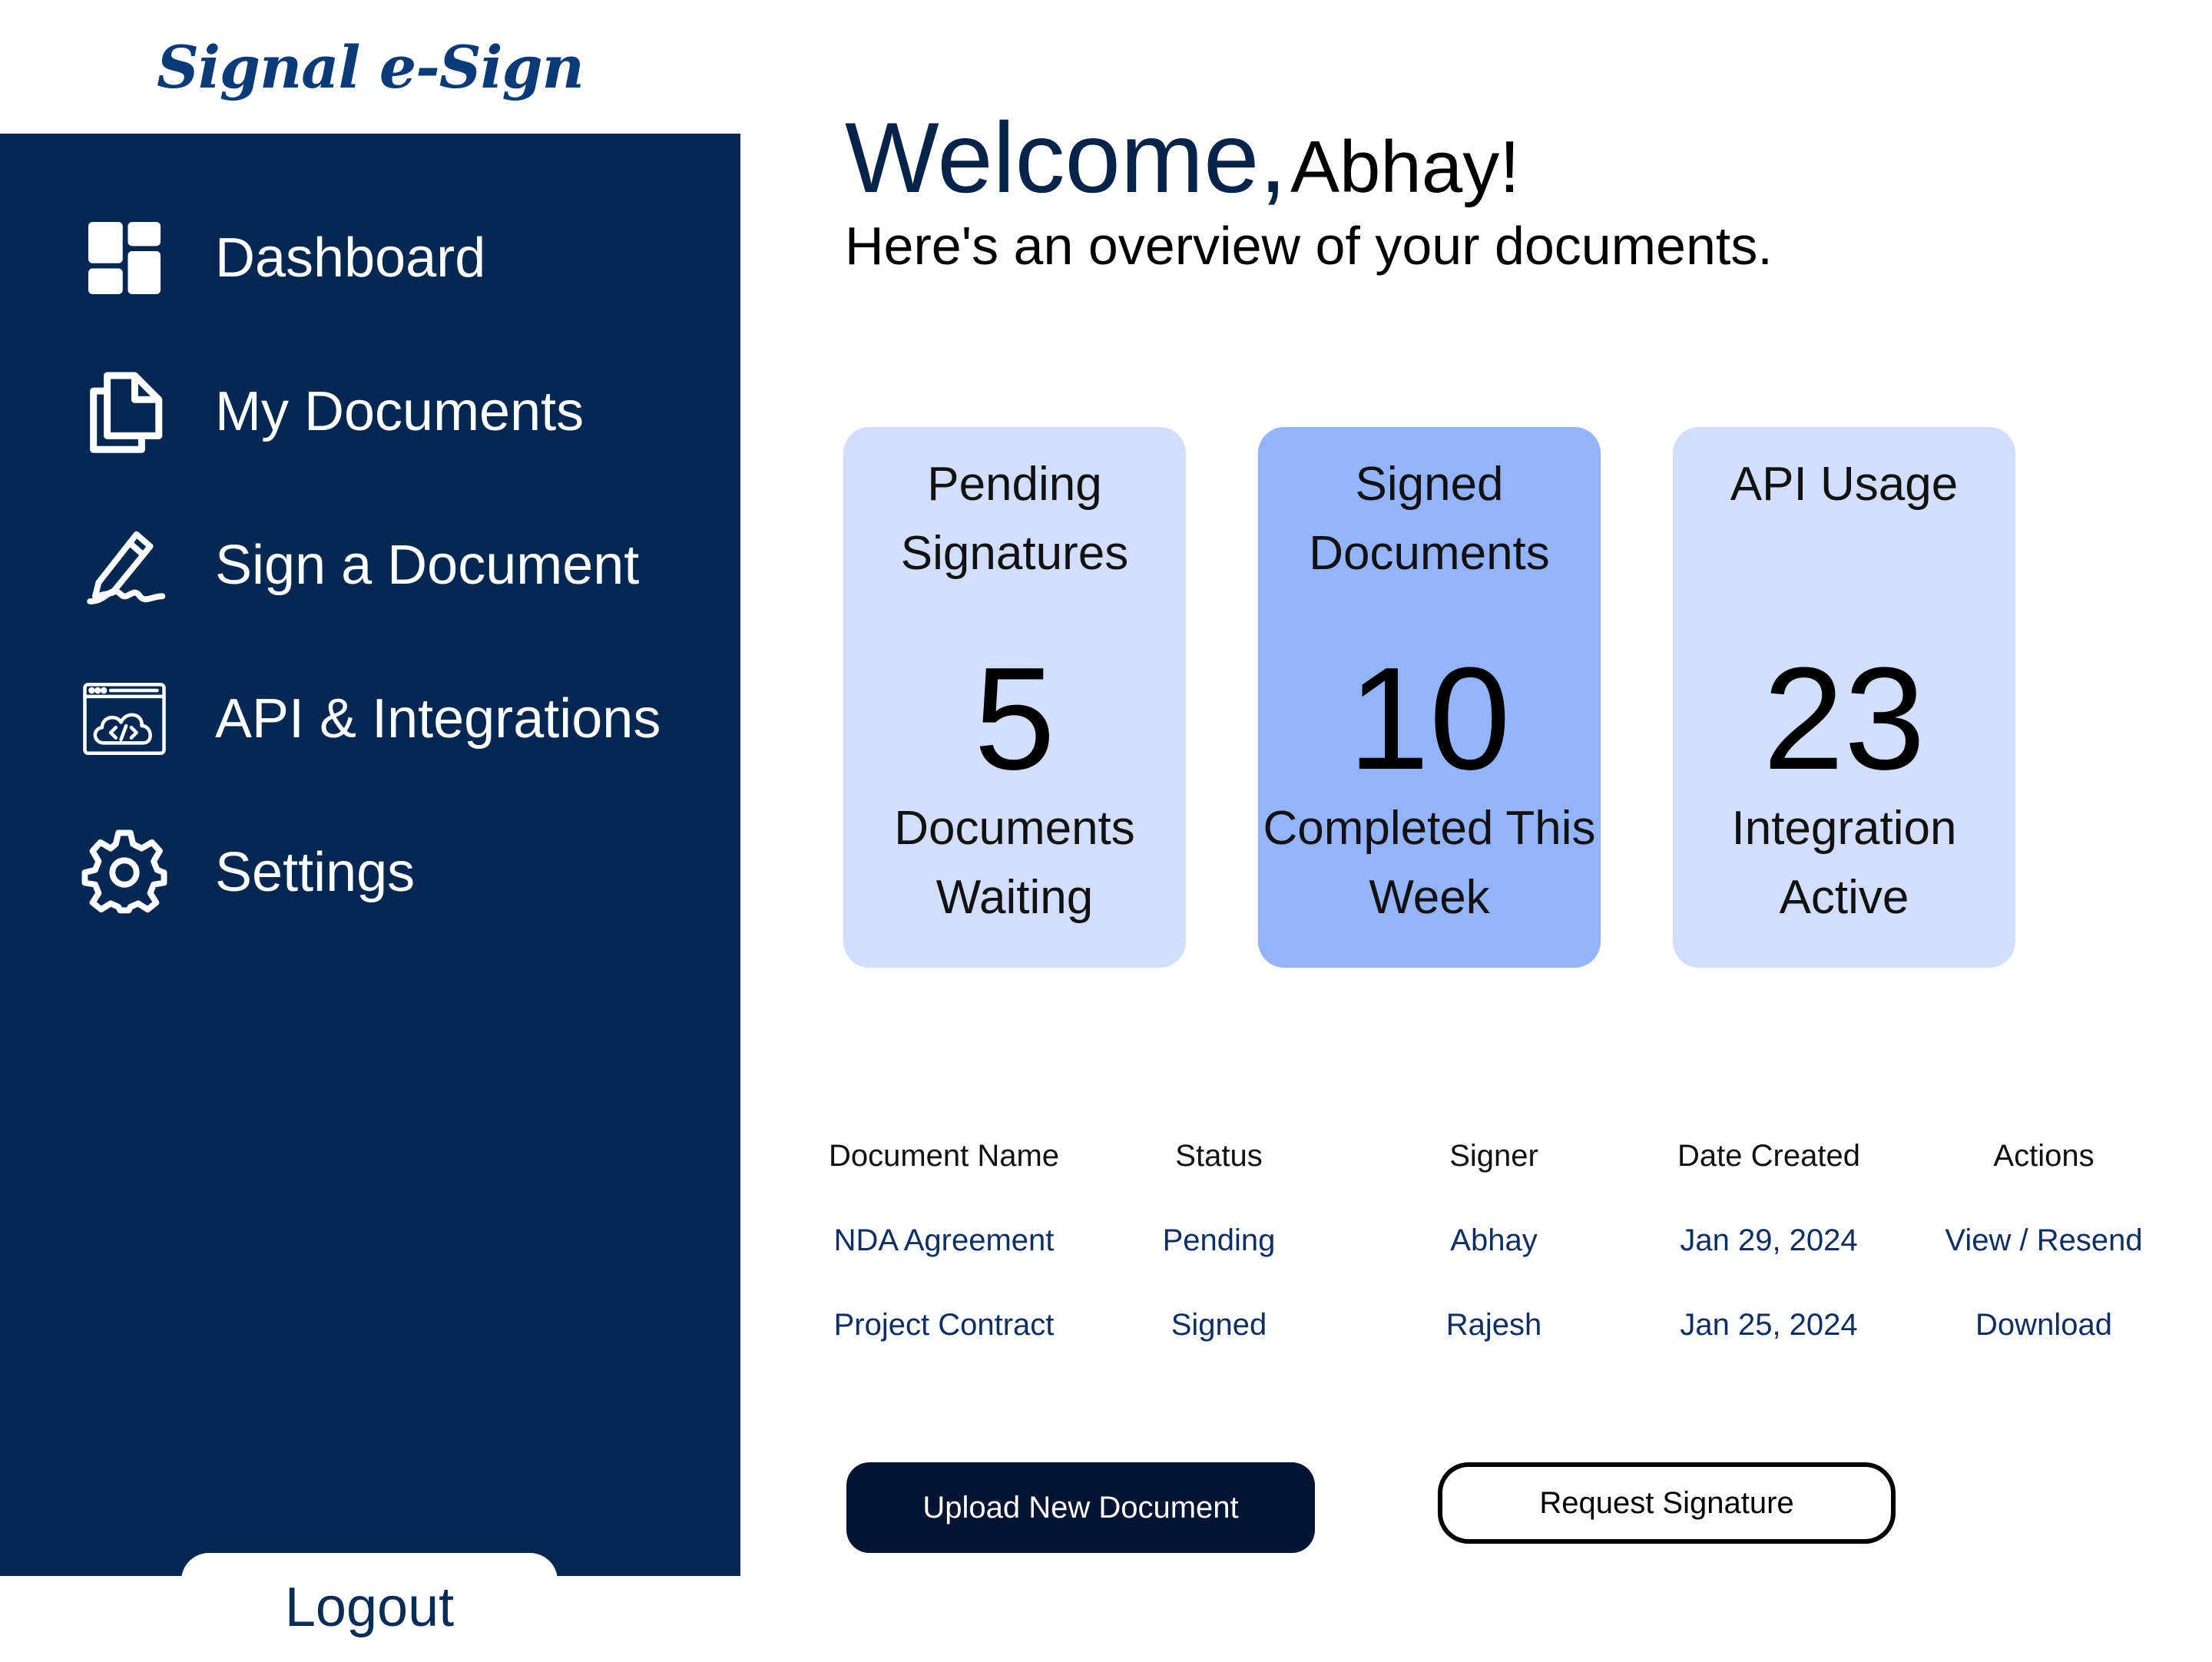 The height and width of the screenshot is (1662, 2212). Describe the element at coordinates (1769, 1240) in the screenshot. I see `date-cell: Jan 29, 2024` at that location.